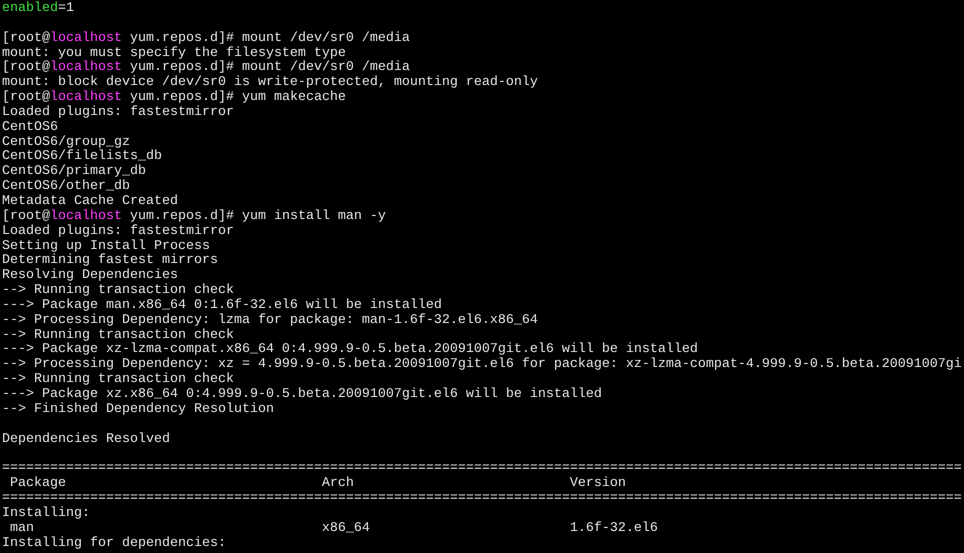  Describe the element at coordinates (66, 143) in the screenshot. I see `terminal-line: CentOS6/group_gz` at that location.